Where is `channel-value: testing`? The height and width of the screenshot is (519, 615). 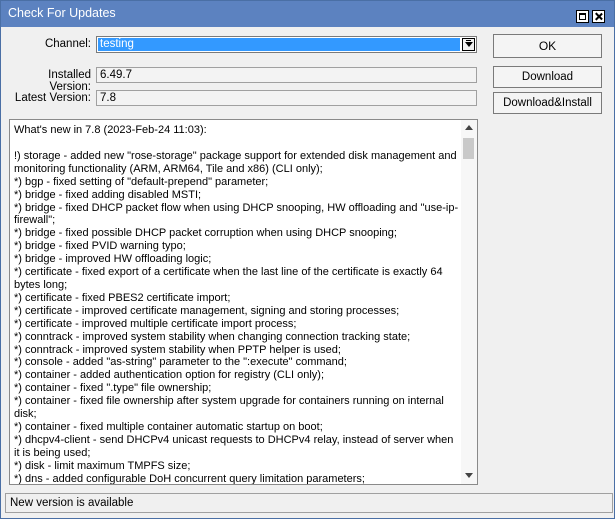 channel-value: testing is located at coordinates (279, 44).